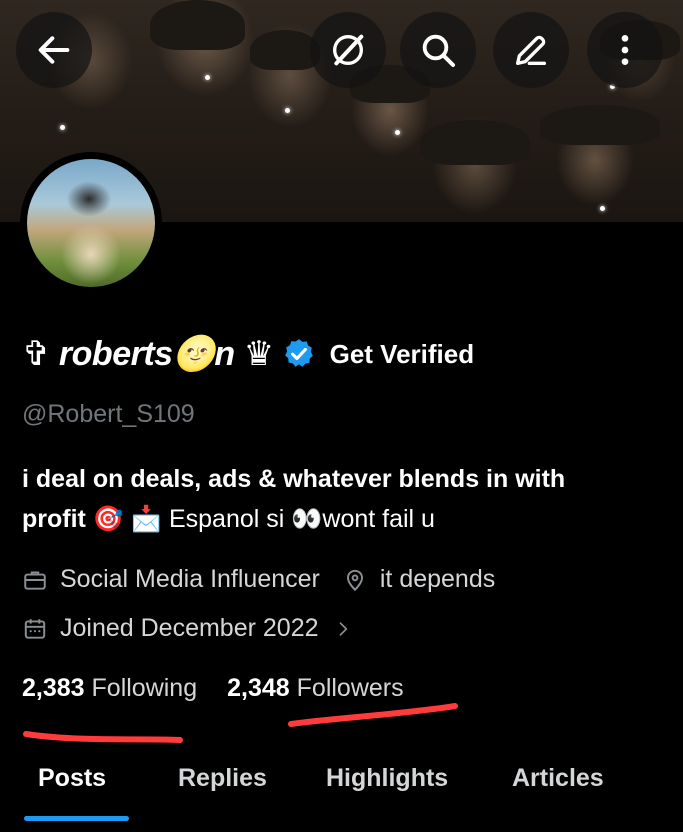 The image size is (683, 832). Describe the element at coordinates (54, 519) in the screenshot. I see `bio-line-2-bold: profit` at that location.